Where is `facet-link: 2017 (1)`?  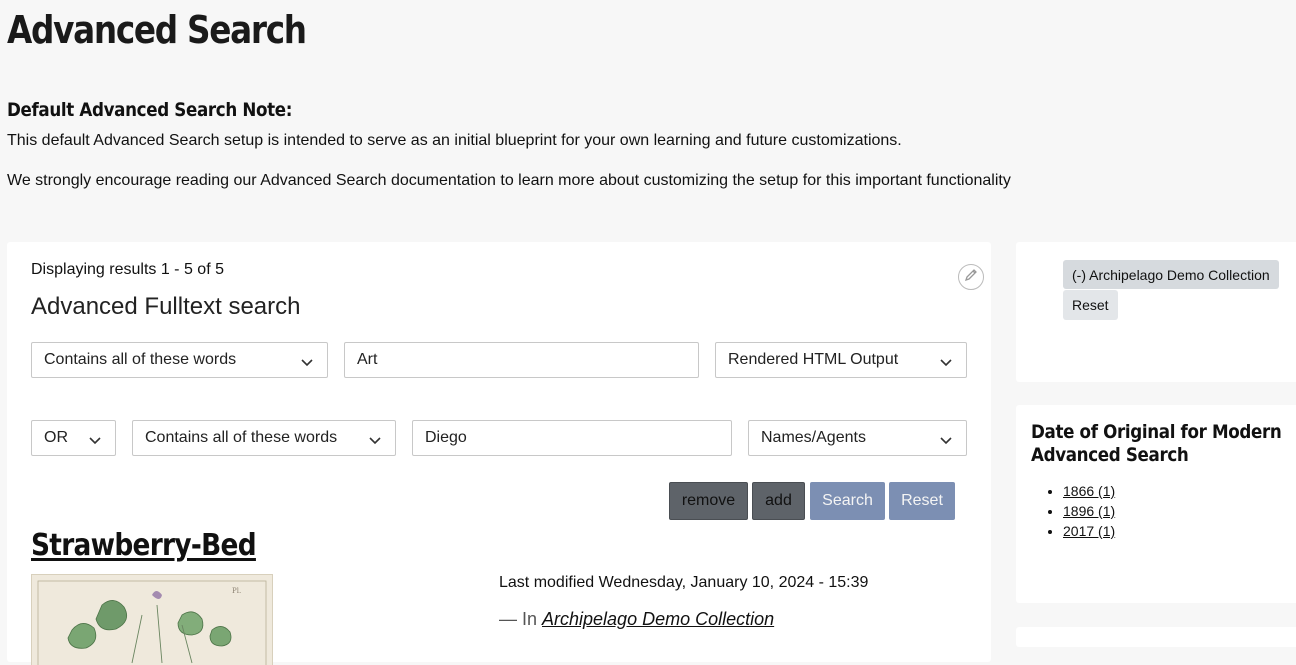 facet-link: 2017 (1) is located at coordinates (1089, 531).